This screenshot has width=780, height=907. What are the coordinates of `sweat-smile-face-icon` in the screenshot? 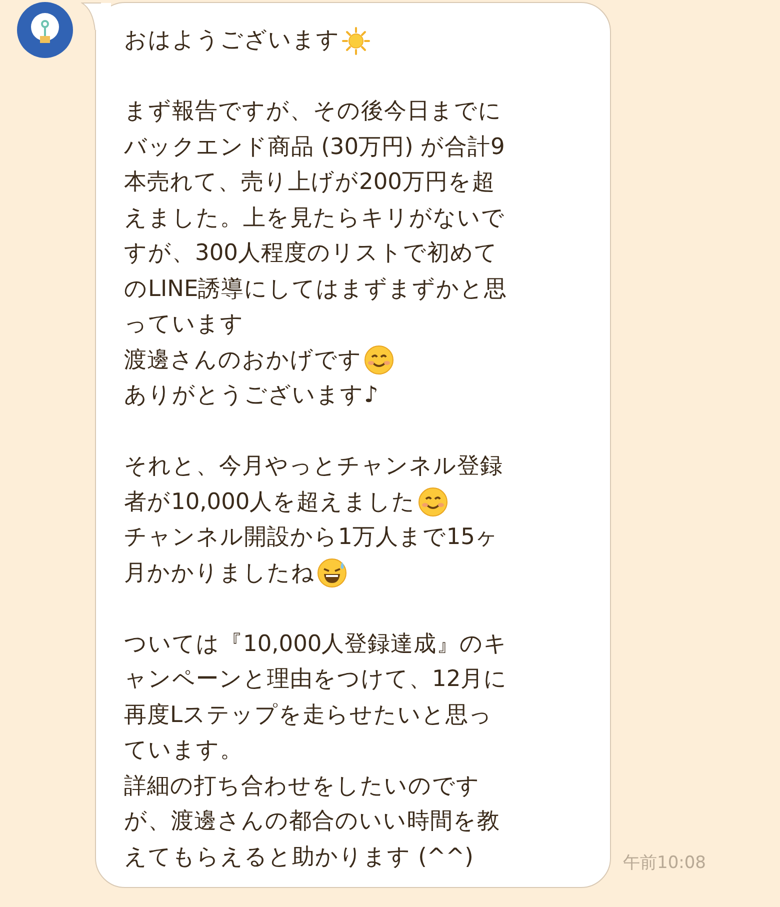 It's located at (332, 573).